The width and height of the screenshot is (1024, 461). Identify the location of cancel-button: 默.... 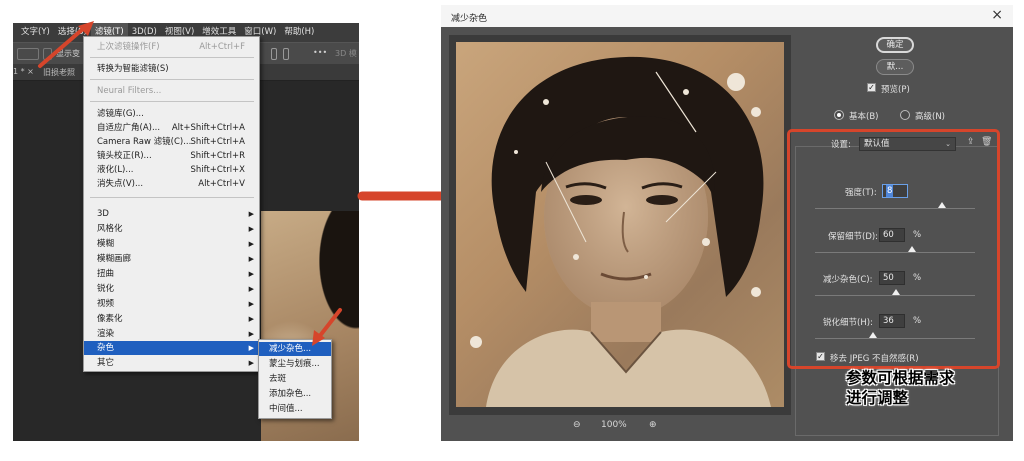
(895, 67).